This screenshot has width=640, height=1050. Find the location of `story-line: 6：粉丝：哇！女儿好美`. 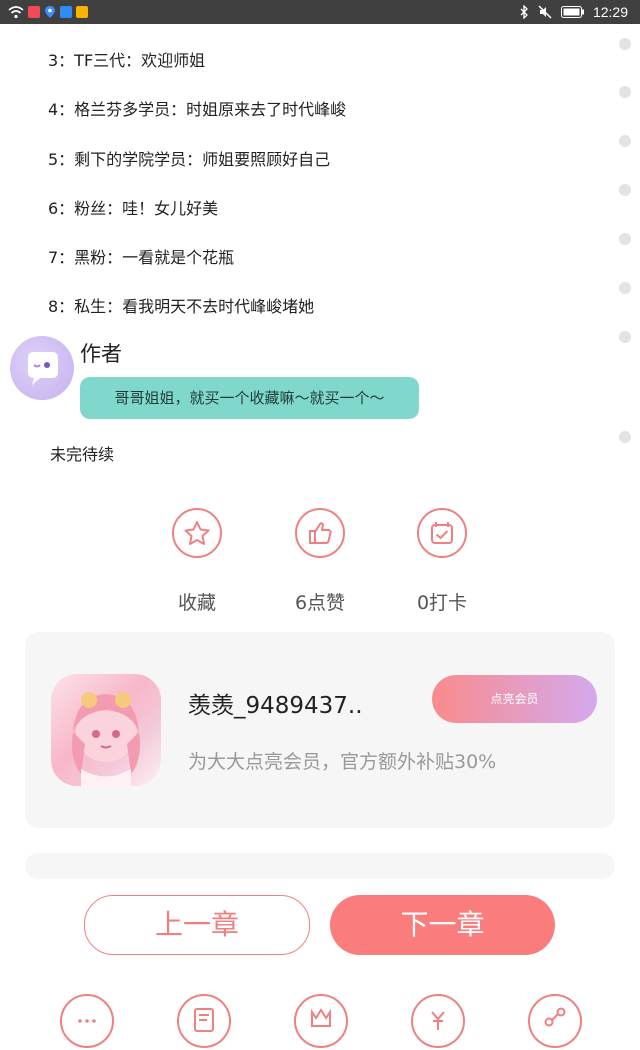

story-line: 6：粉丝：哇！女儿好美 is located at coordinates (133, 208).